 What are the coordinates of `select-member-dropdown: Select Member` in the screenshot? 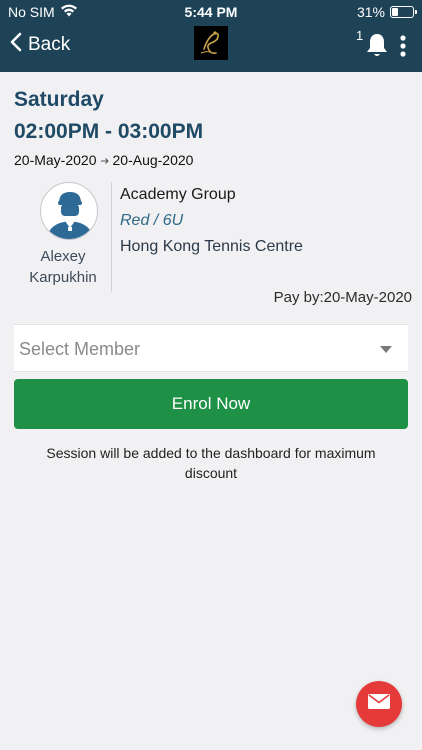 It's located at (211, 348).